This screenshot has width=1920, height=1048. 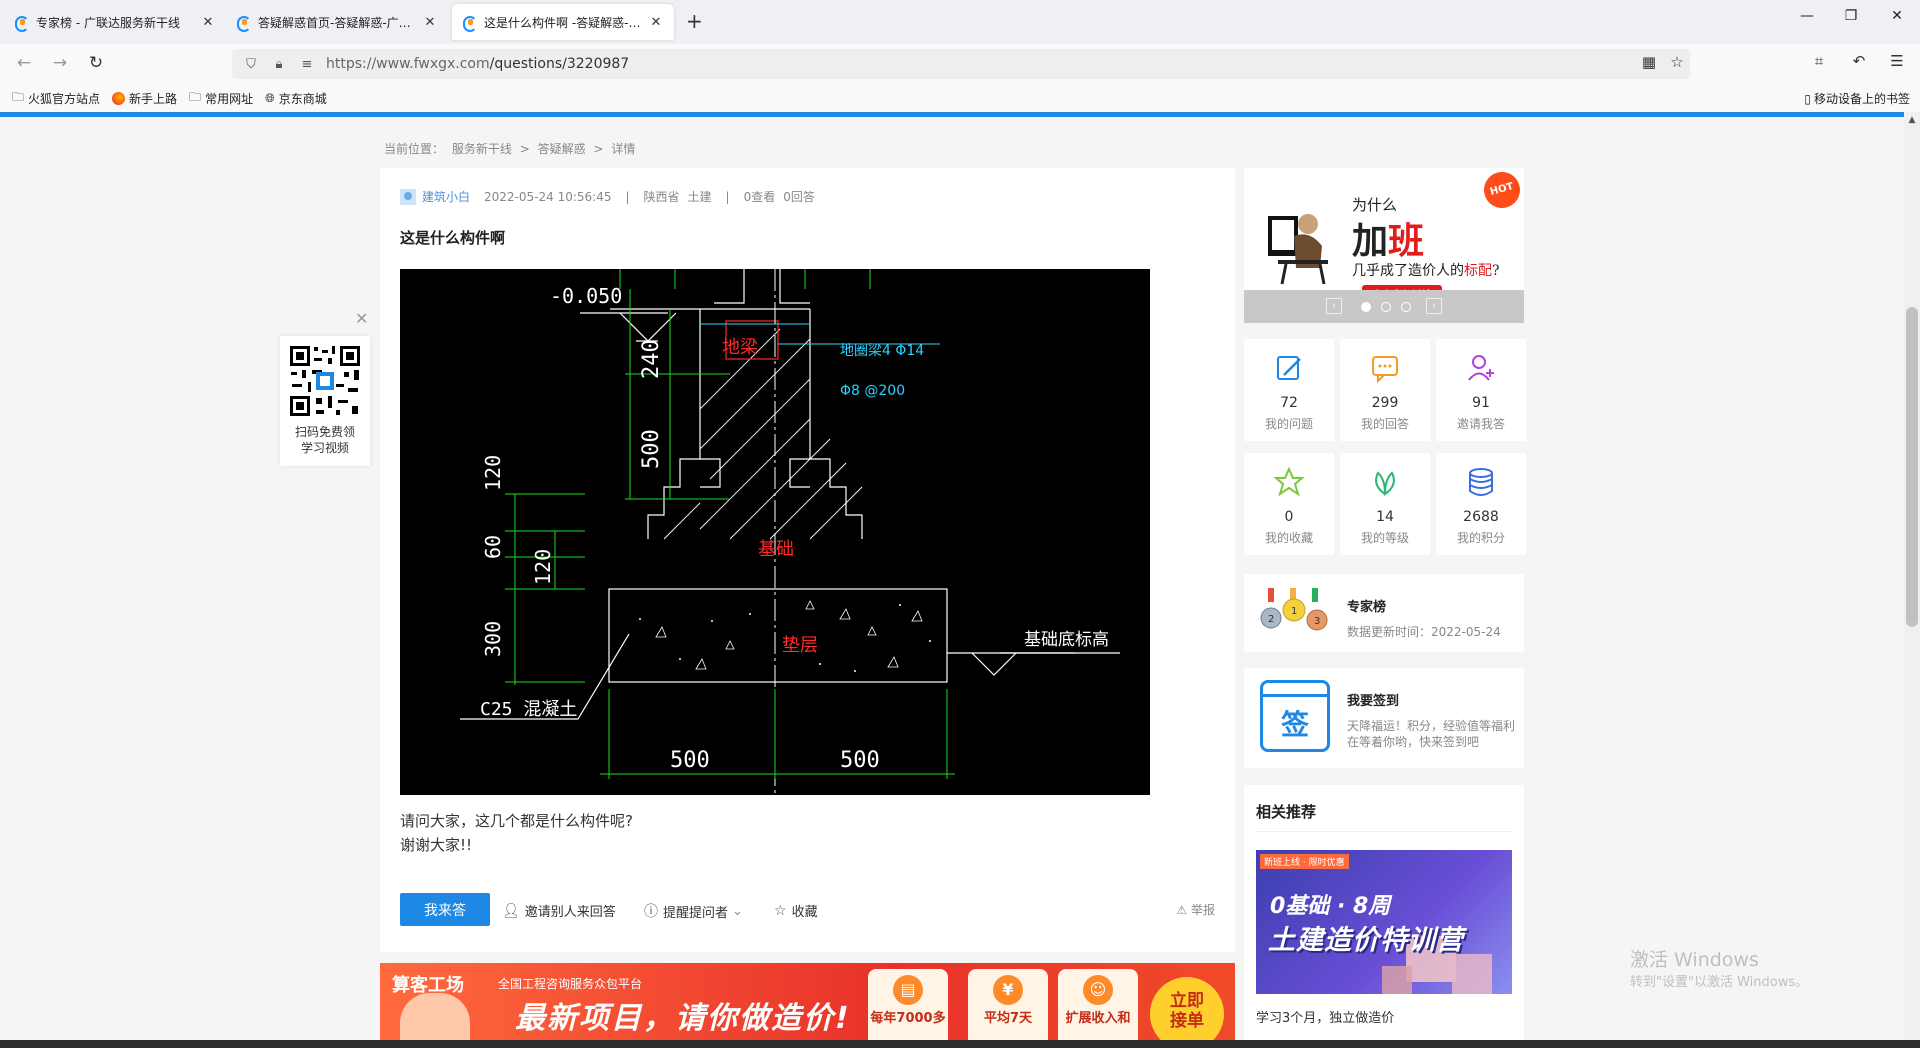 I want to click on elevation-label: -0.050, so click(x=586, y=296).